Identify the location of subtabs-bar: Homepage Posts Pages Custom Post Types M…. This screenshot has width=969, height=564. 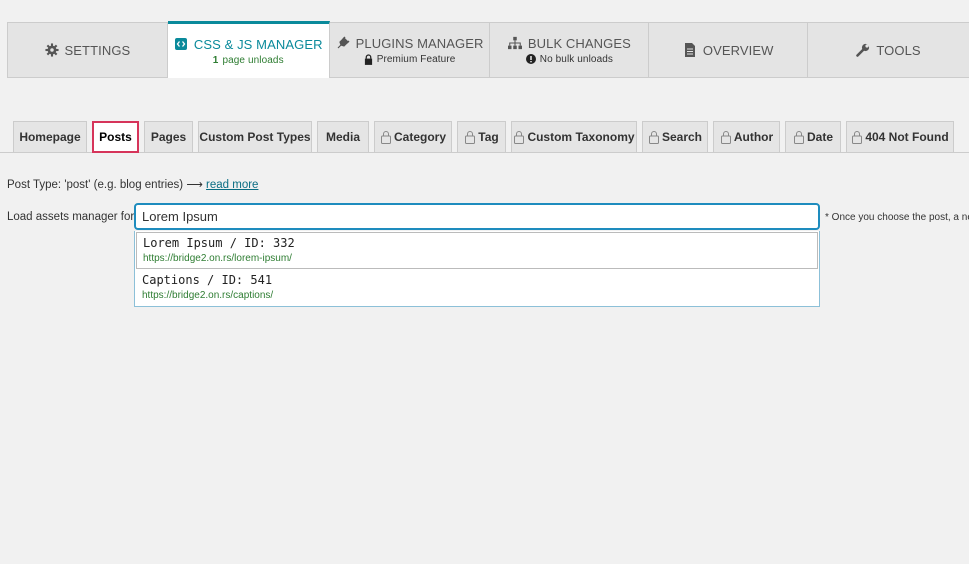
(484, 137).